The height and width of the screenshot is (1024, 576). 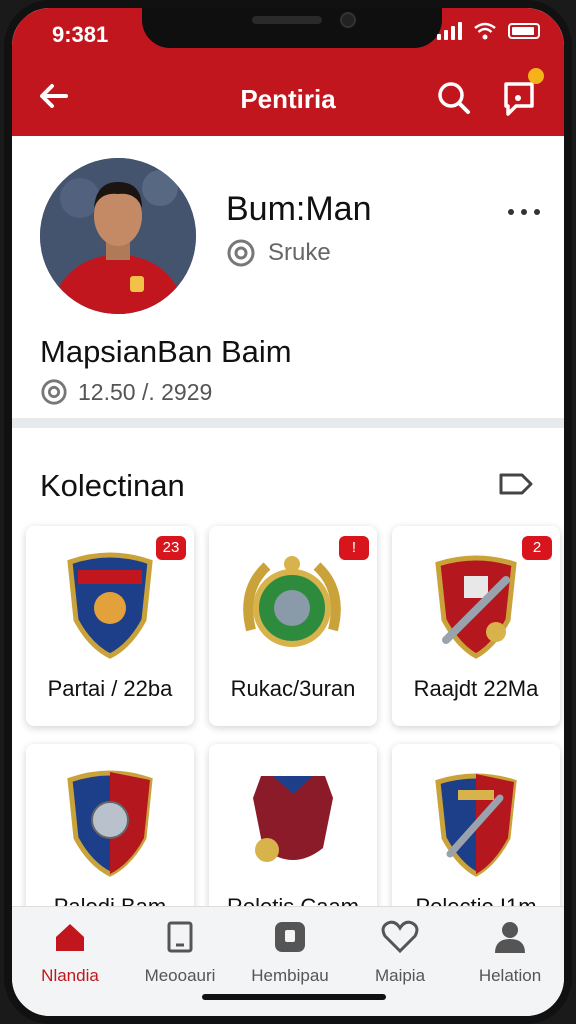 What do you see at coordinates (476, 688) in the screenshot?
I see `card-label: Raajdt 22Ma` at bounding box center [476, 688].